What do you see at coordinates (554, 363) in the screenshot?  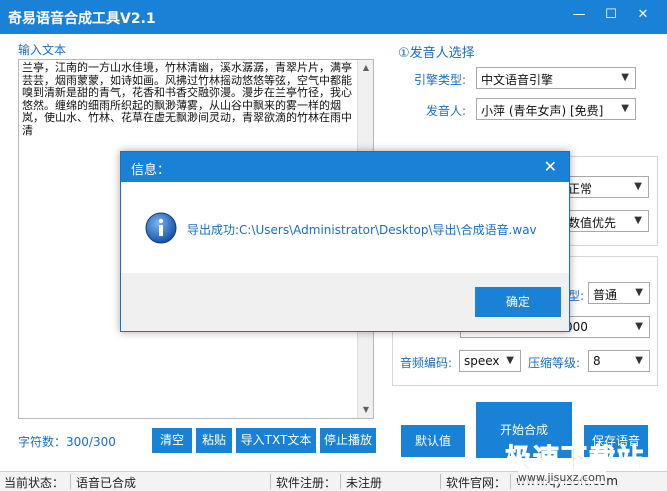 I see `compress-label: 压缩等级:` at bounding box center [554, 363].